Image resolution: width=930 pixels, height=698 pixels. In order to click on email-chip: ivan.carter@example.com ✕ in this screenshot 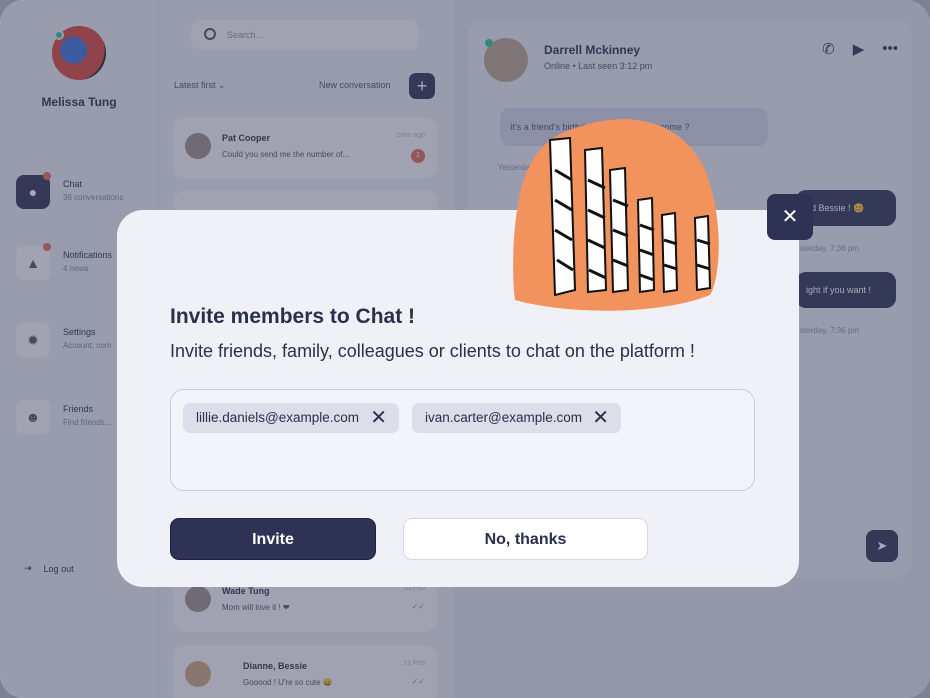, I will do `click(516, 418)`.